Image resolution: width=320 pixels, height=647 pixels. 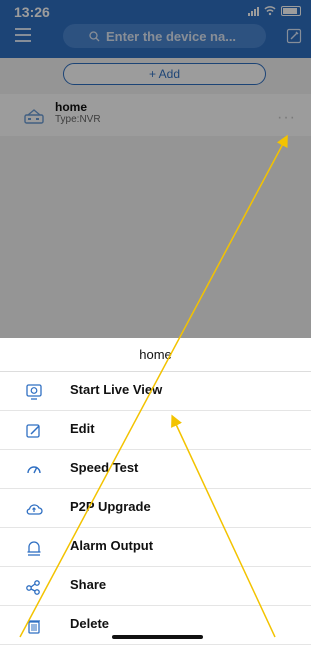 I want to click on speed-test-label: Speed Test, so click(x=104, y=467).